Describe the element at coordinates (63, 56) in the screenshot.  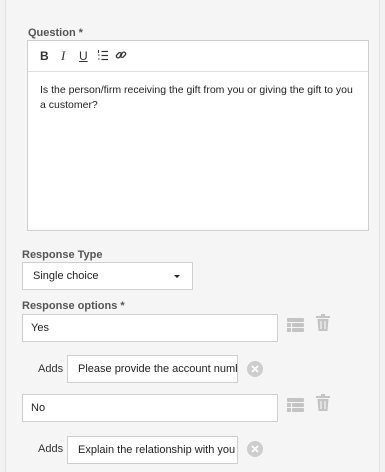
I see `italic-button: I` at that location.